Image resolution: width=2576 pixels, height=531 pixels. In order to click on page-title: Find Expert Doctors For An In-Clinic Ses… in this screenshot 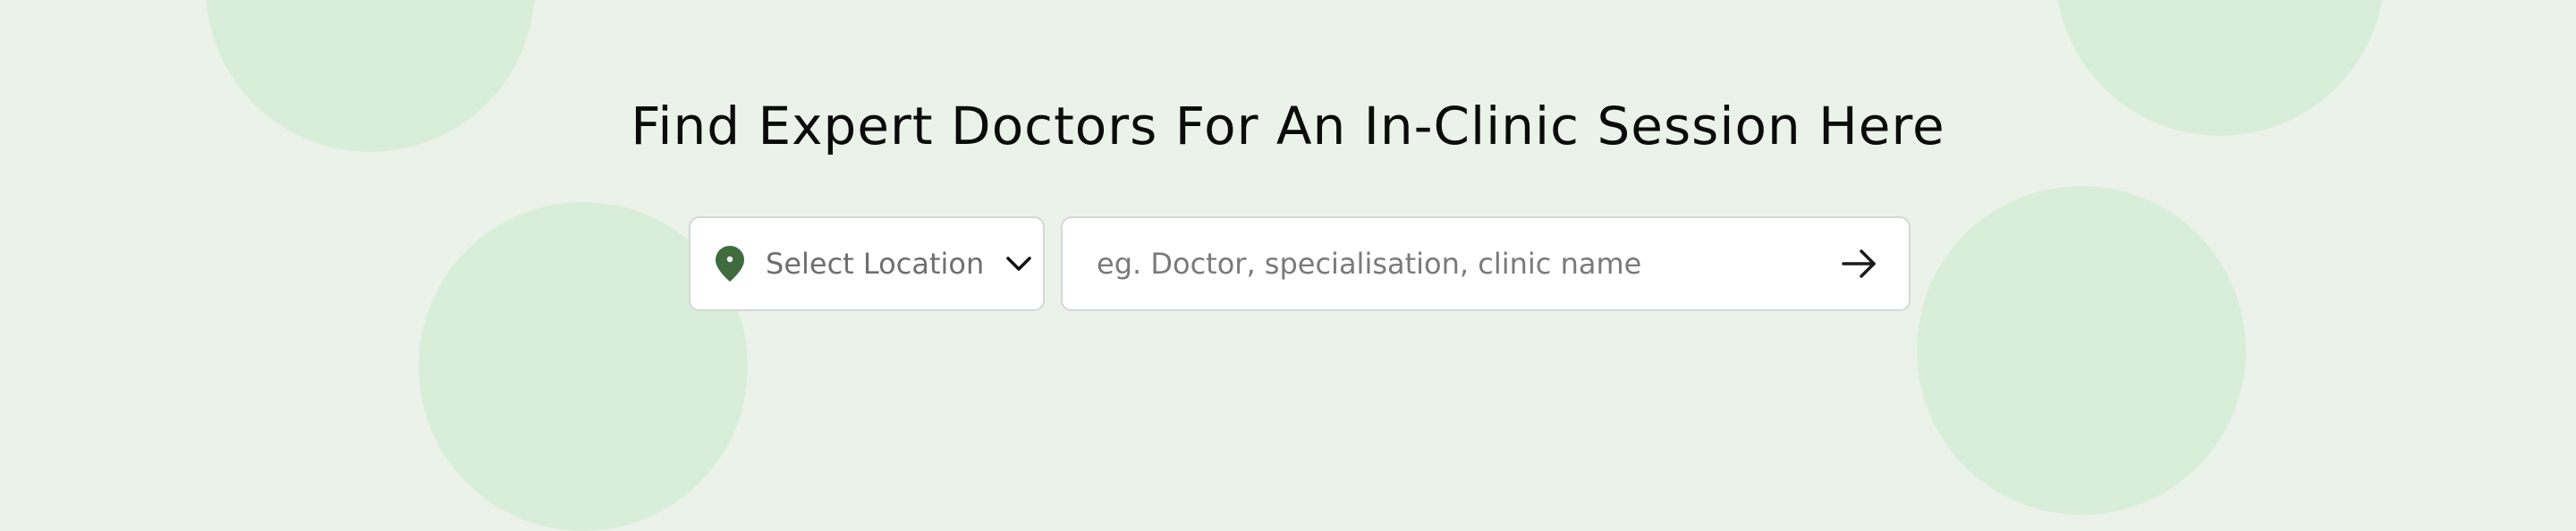, I will do `click(1288, 126)`.